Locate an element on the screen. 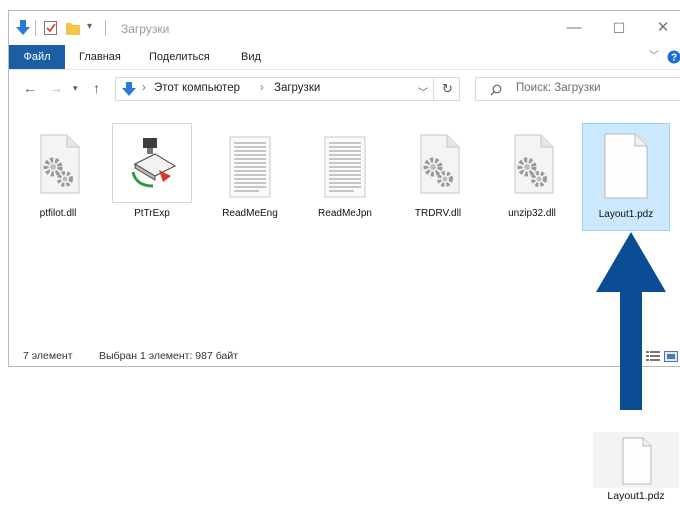 The height and width of the screenshot is (507, 680). file-item-ptfilot: ptfilot.dll is located at coordinates (58, 177).